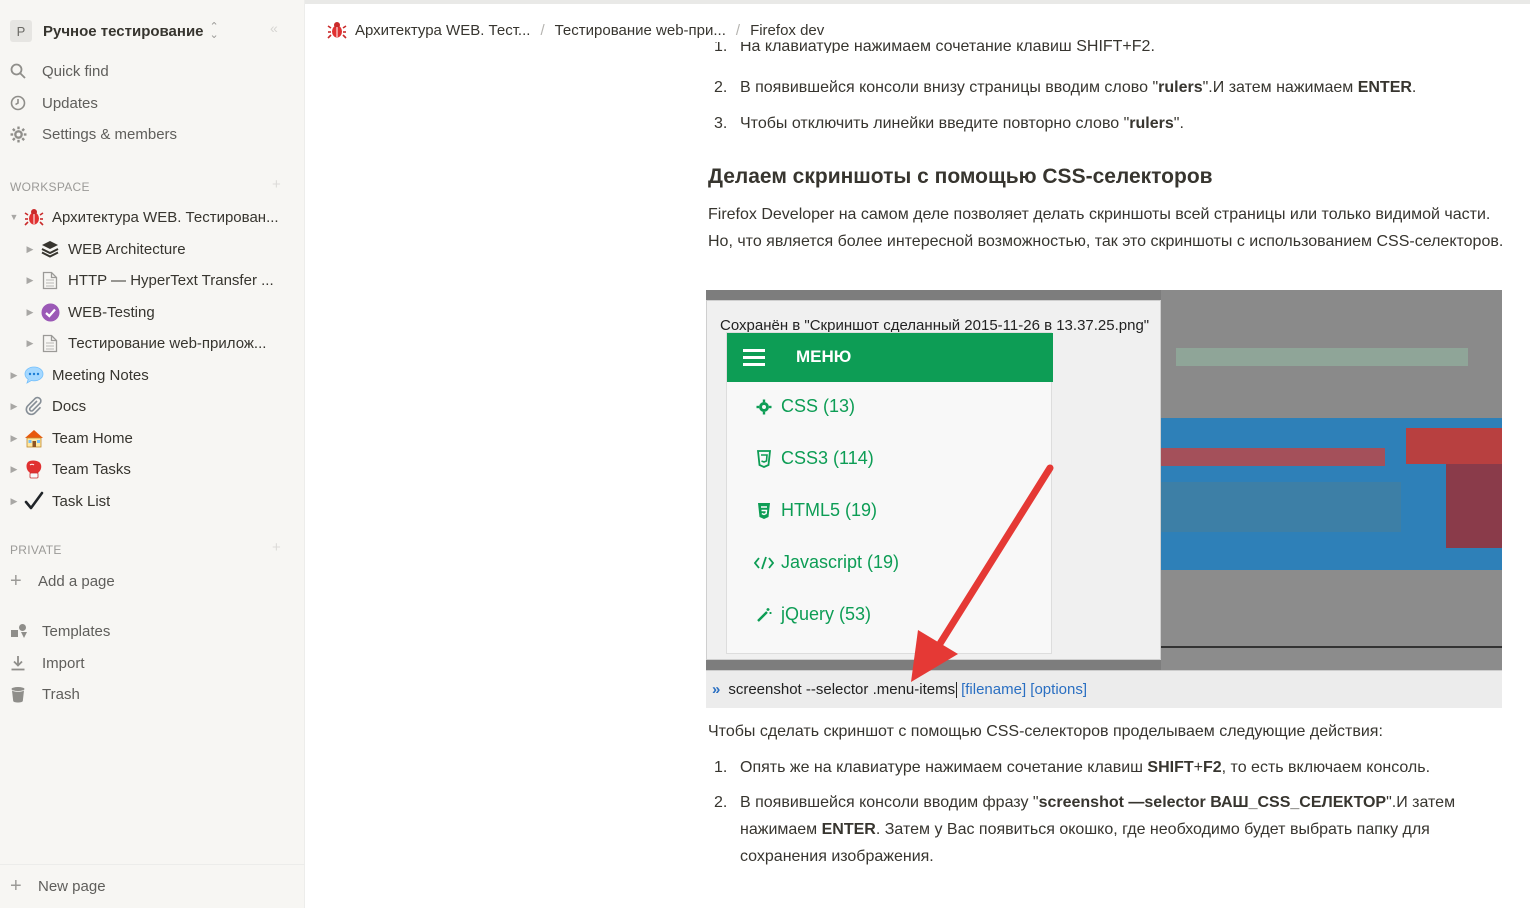  What do you see at coordinates (159, 312) in the screenshot?
I see `sidebar-item-web-testing: ▶ WEB-Testing` at bounding box center [159, 312].